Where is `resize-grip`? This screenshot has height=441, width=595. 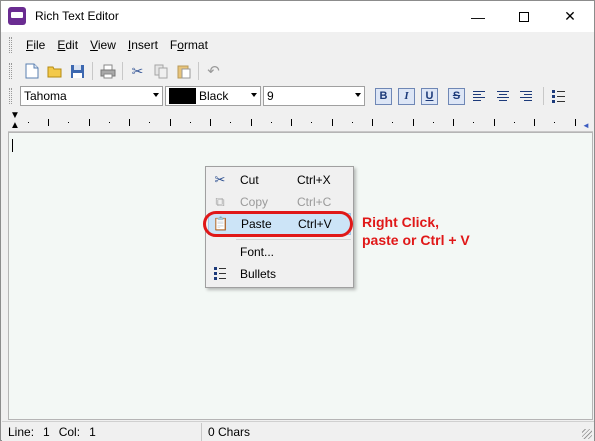
resize-grip is located at coordinates (587, 434).